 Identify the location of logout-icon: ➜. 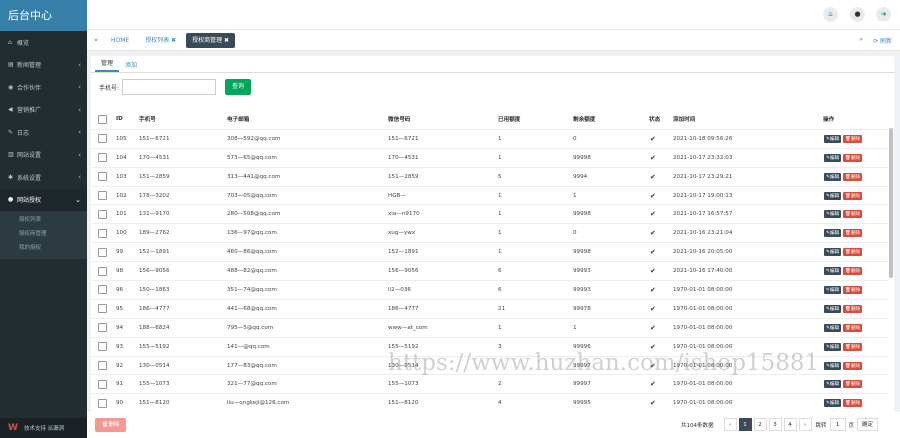
(883, 14).